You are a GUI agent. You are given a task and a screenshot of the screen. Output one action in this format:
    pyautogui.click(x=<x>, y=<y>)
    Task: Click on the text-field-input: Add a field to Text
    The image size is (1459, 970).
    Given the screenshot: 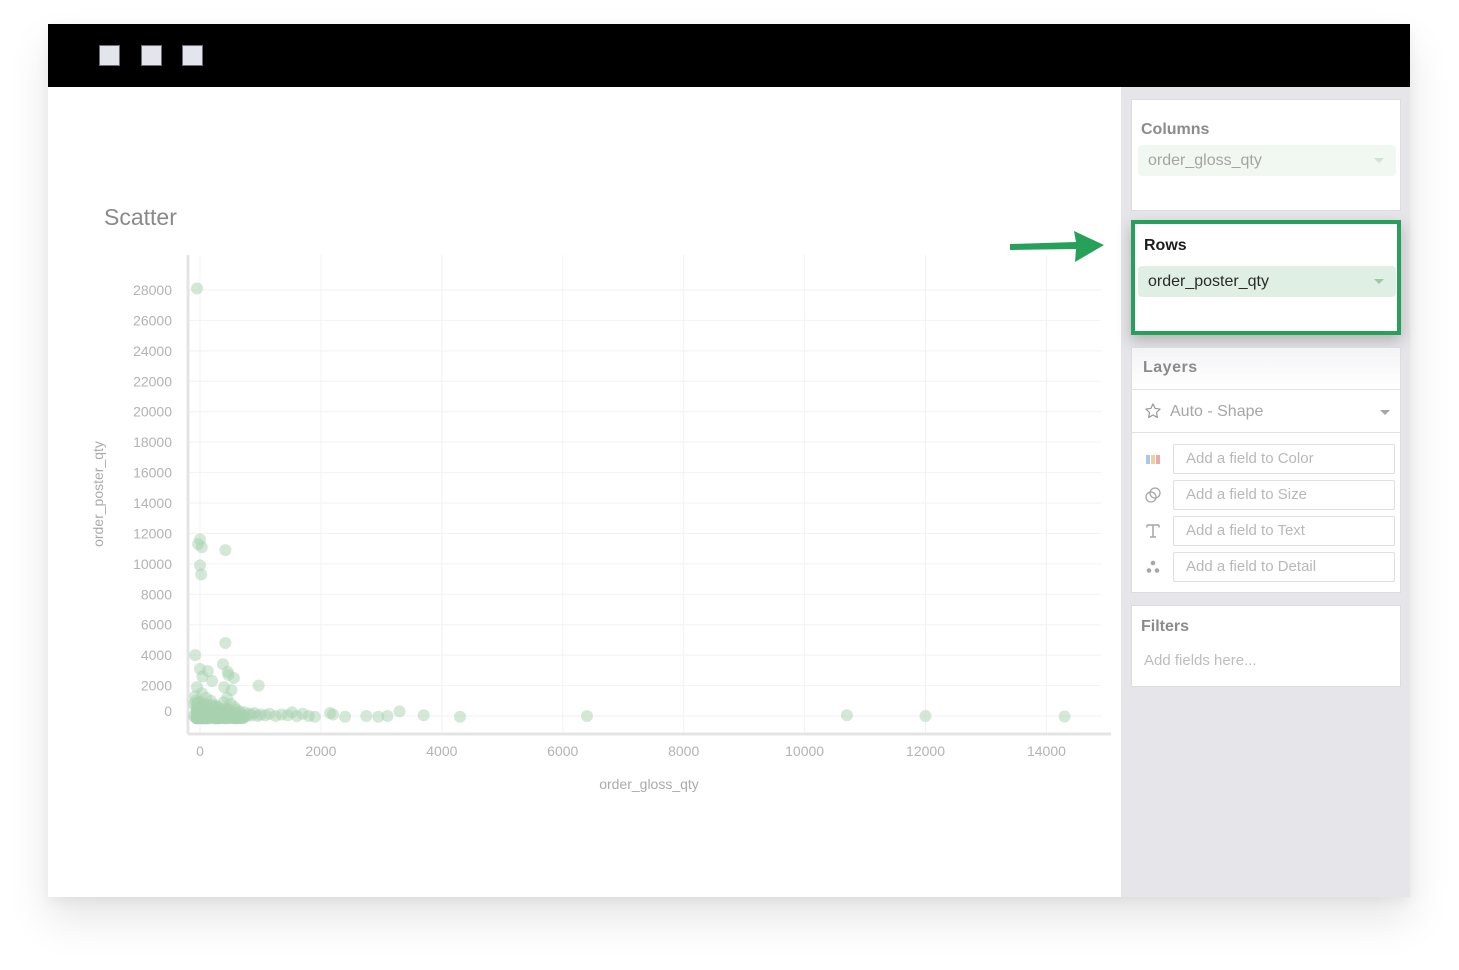 What is the action you would take?
    pyautogui.click(x=1284, y=531)
    